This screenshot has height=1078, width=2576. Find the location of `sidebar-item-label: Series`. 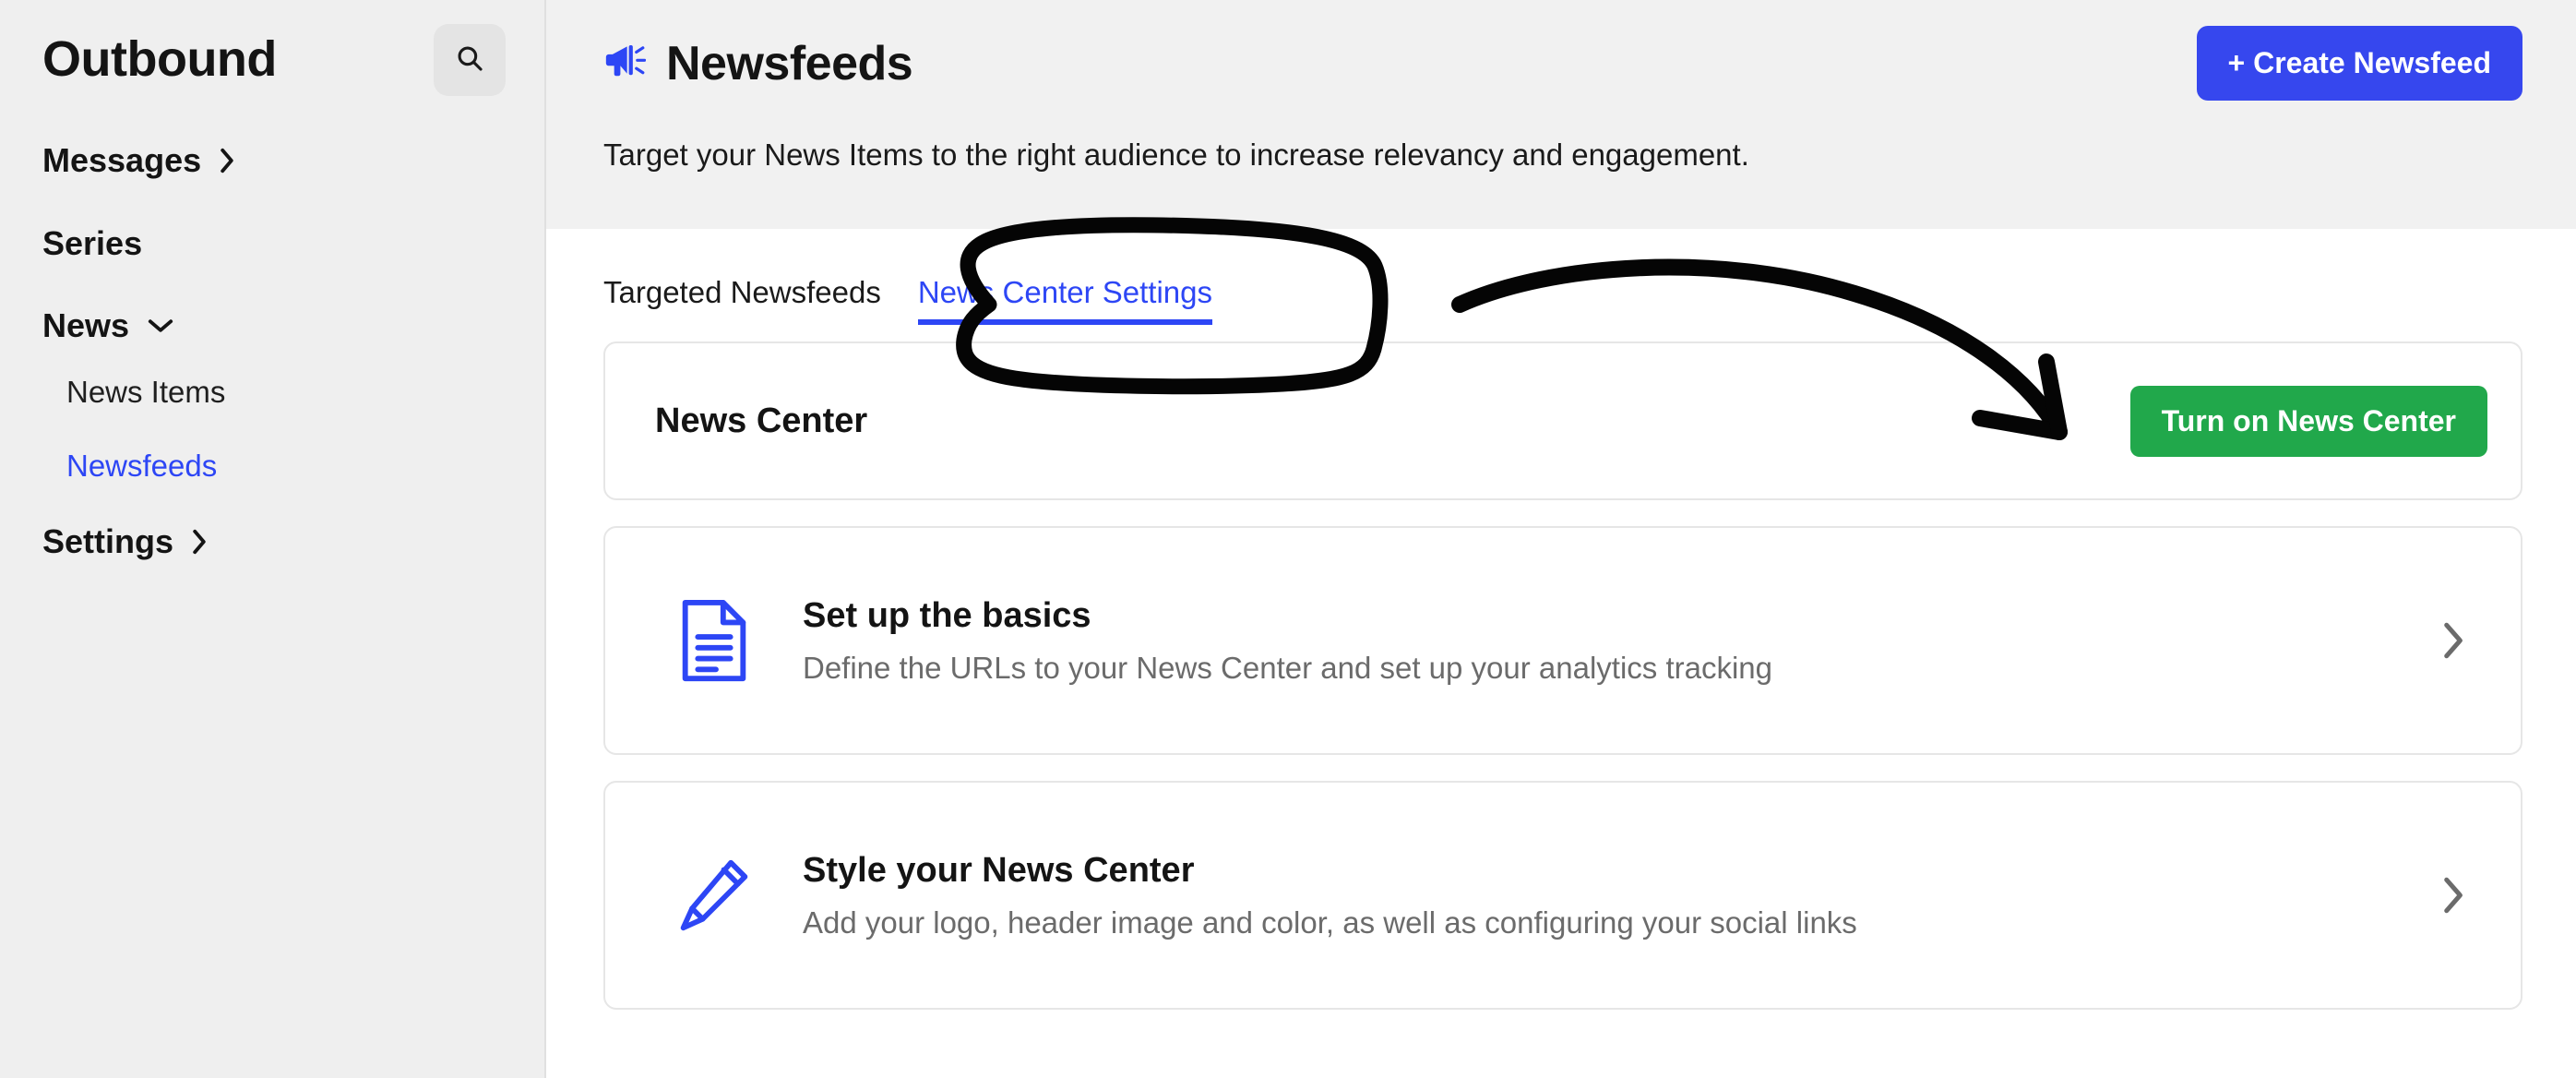

sidebar-item-label: Series is located at coordinates (92, 242).